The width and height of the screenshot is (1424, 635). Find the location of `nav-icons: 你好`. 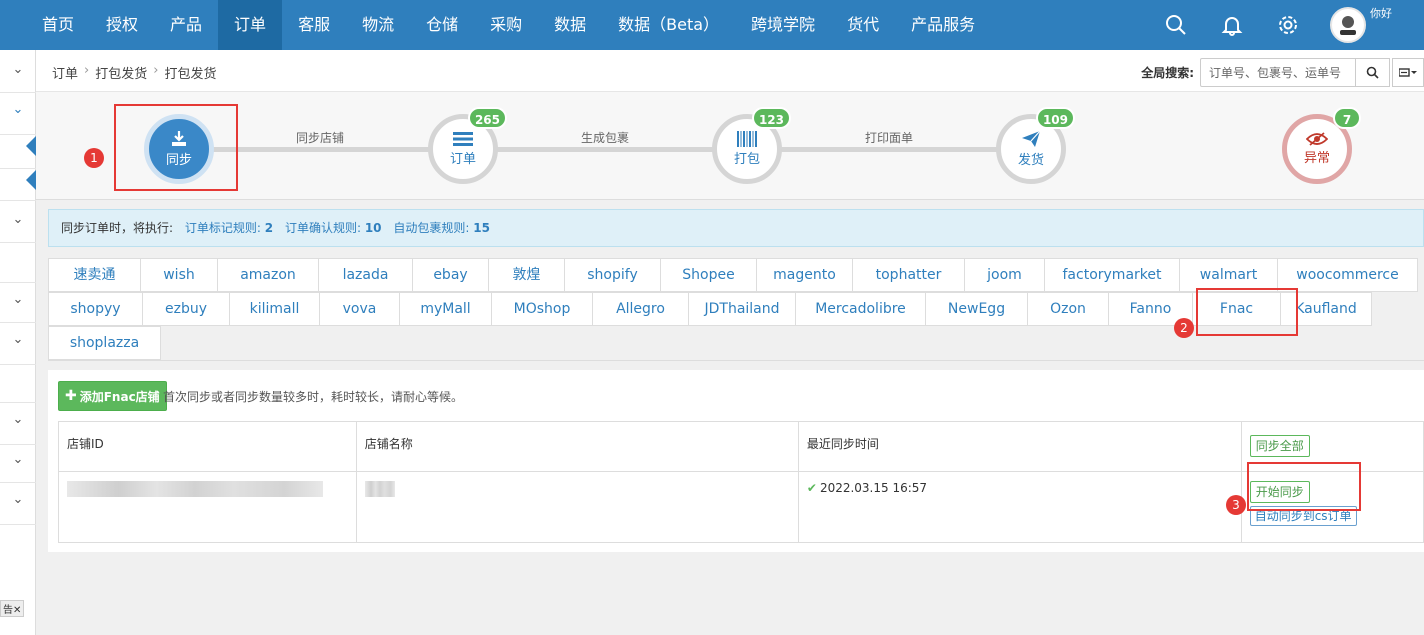

nav-icons: 你好 is located at coordinates (1286, 25).